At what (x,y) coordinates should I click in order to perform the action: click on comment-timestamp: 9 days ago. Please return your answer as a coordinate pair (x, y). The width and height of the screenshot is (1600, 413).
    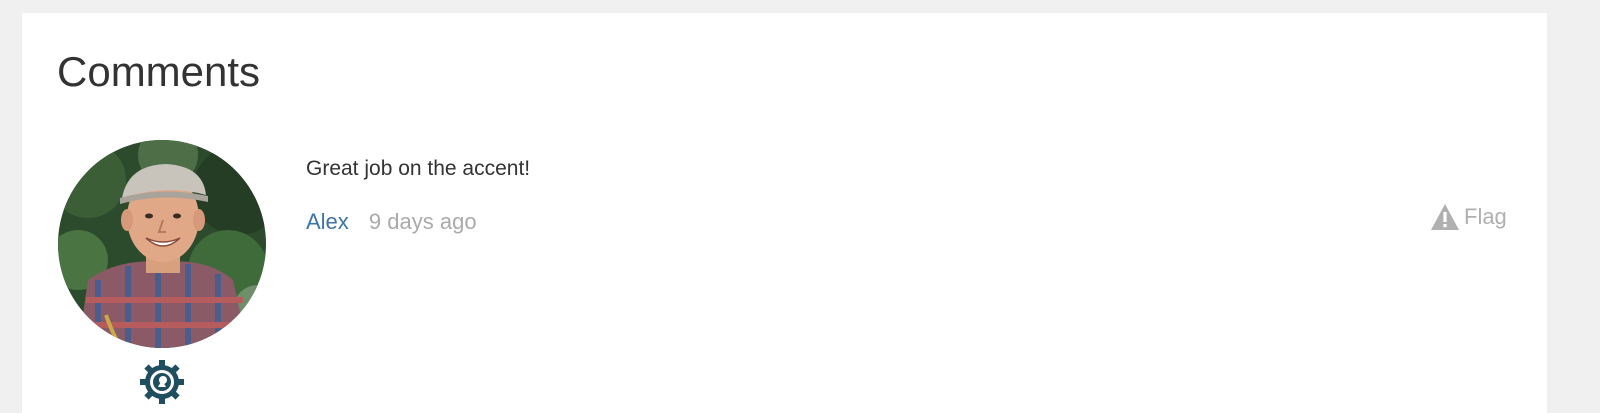
    Looking at the image, I should click on (422, 221).